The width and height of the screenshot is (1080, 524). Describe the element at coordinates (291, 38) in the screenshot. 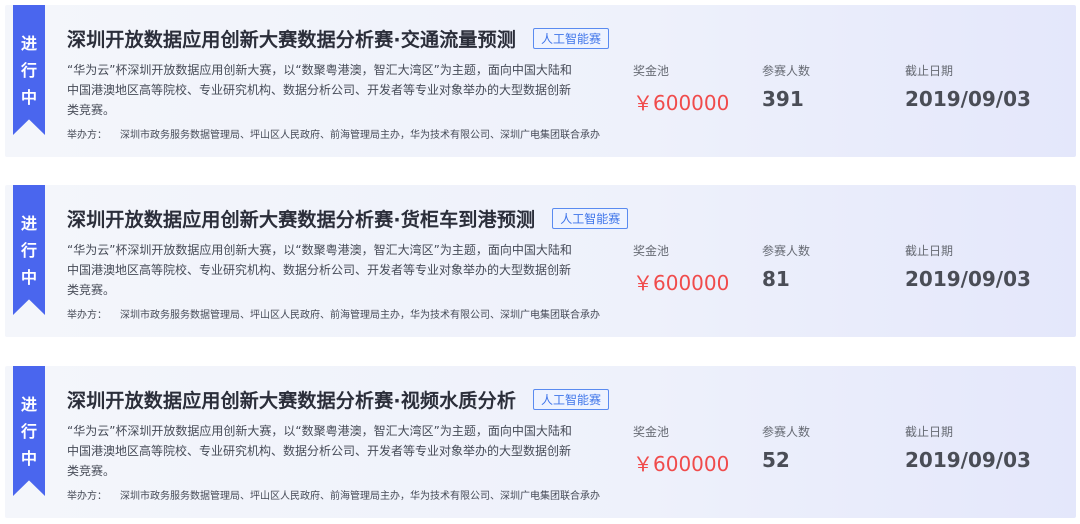

I see `competition-title: 深圳开放数据应用创新大赛数据分析赛·交通流量预测` at that location.